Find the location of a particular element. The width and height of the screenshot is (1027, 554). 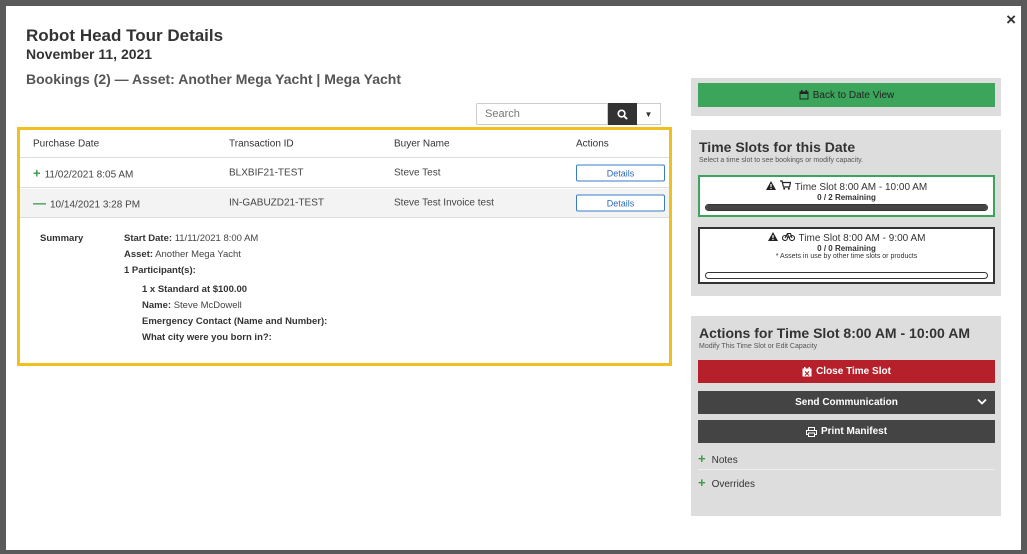

capacity-bar-fill is located at coordinates (846, 207).